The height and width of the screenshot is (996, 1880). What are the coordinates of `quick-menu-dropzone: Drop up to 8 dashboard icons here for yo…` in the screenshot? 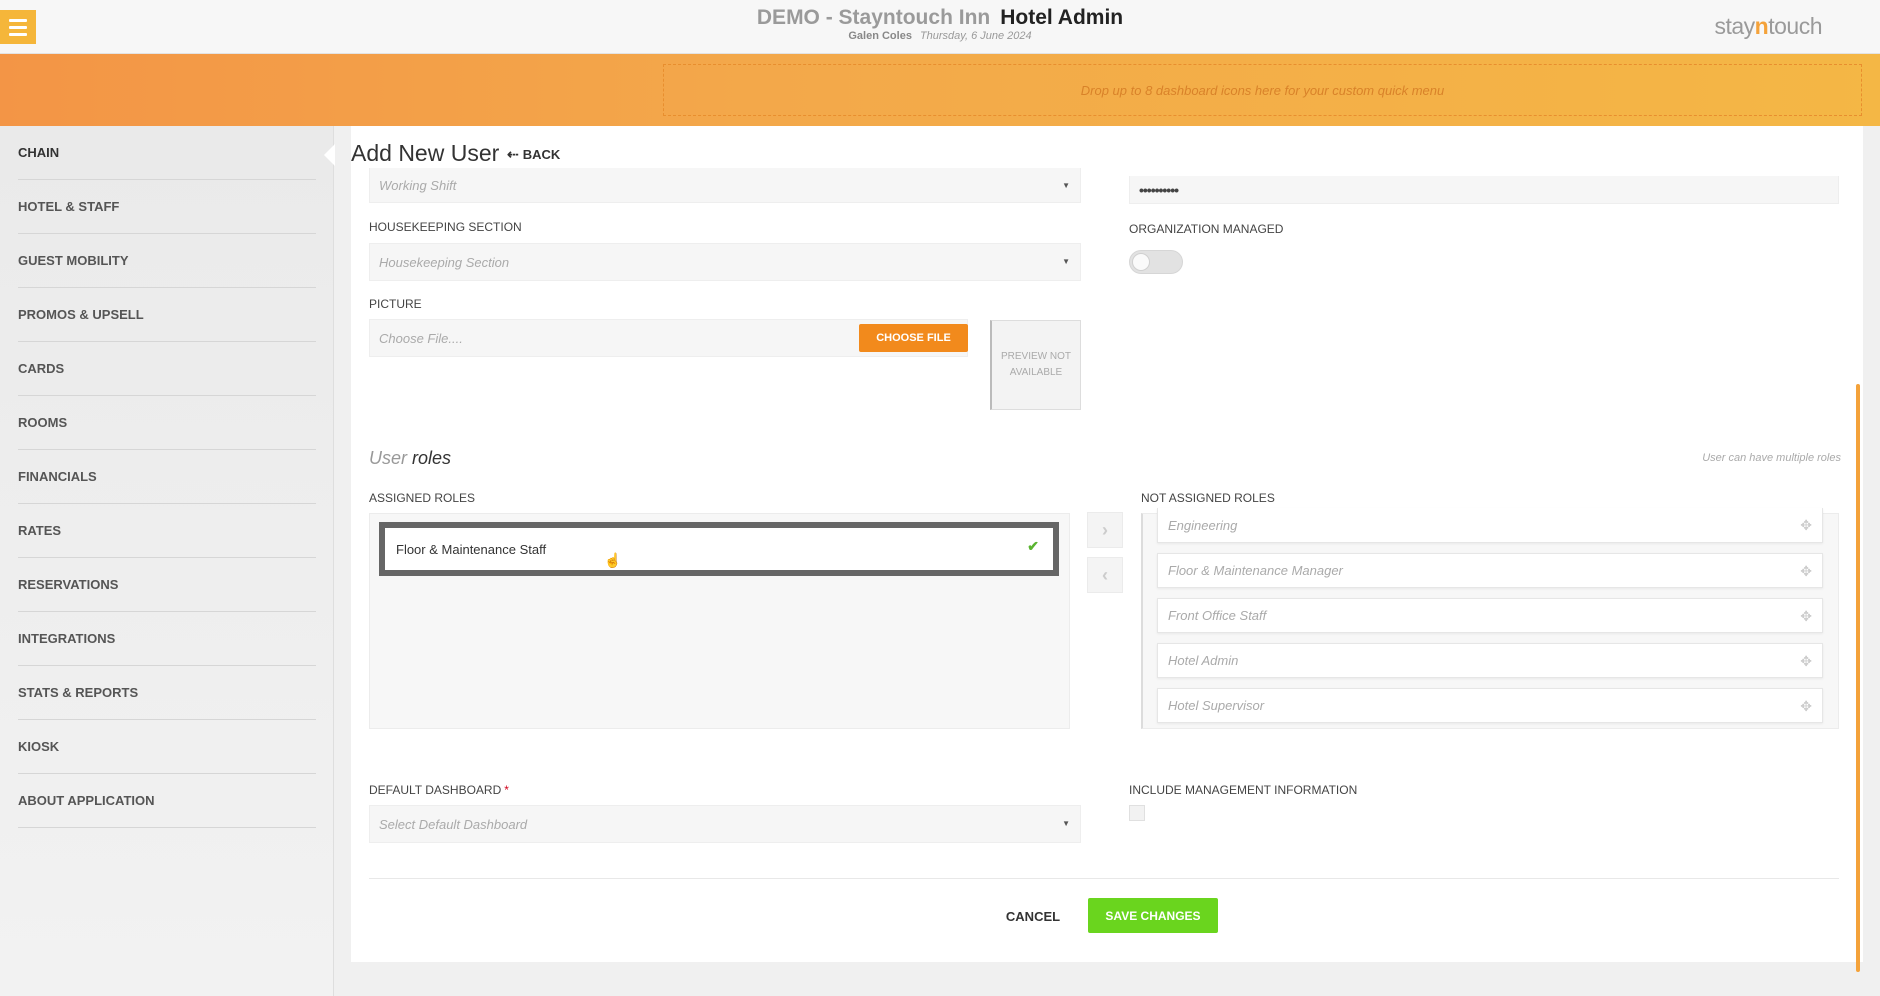 It's located at (1262, 90).